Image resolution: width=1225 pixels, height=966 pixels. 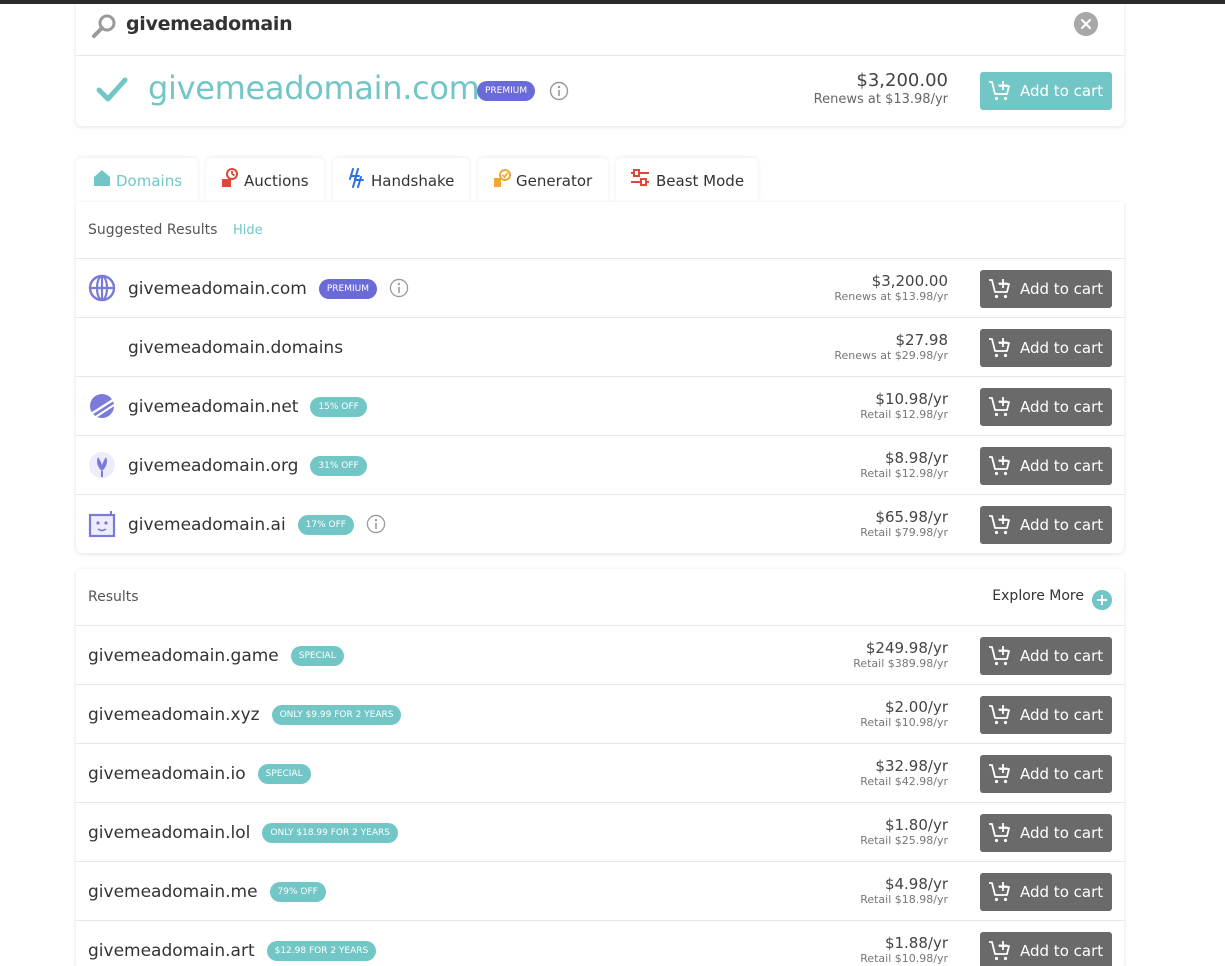 I want to click on price-block: $32.98/yr Retail $42.98/yr, so click(x=904, y=772).